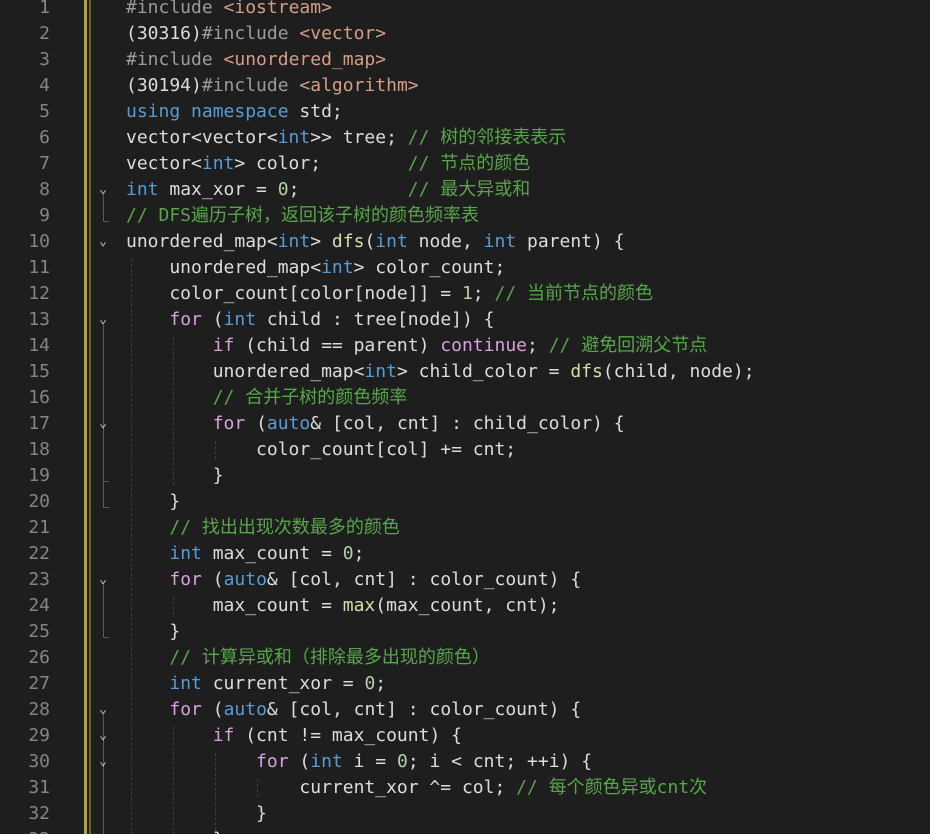 This screenshot has height=834, width=930. What do you see at coordinates (328, 190) in the screenshot?
I see `code-text: int max_xor = 0; // 最大异或和` at bounding box center [328, 190].